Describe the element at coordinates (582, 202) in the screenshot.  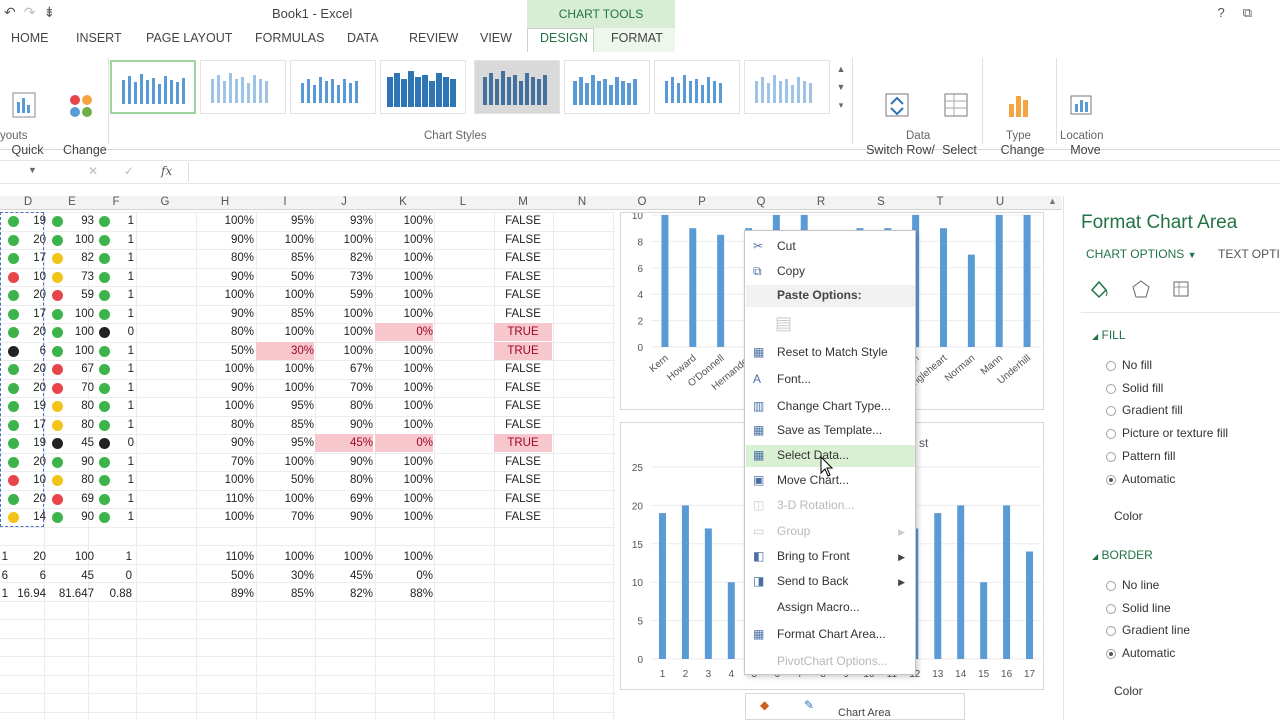
I see `col-header-n: N` at that location.